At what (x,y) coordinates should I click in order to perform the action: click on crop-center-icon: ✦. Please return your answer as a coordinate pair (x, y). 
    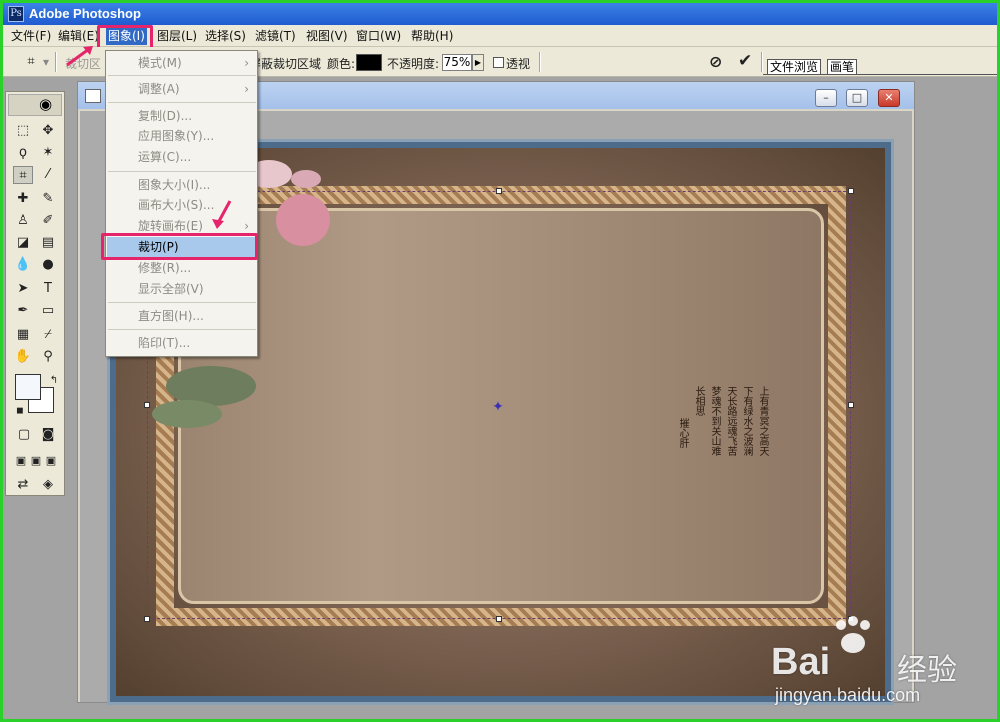
    Looking at the image, I should click on (498, 407).